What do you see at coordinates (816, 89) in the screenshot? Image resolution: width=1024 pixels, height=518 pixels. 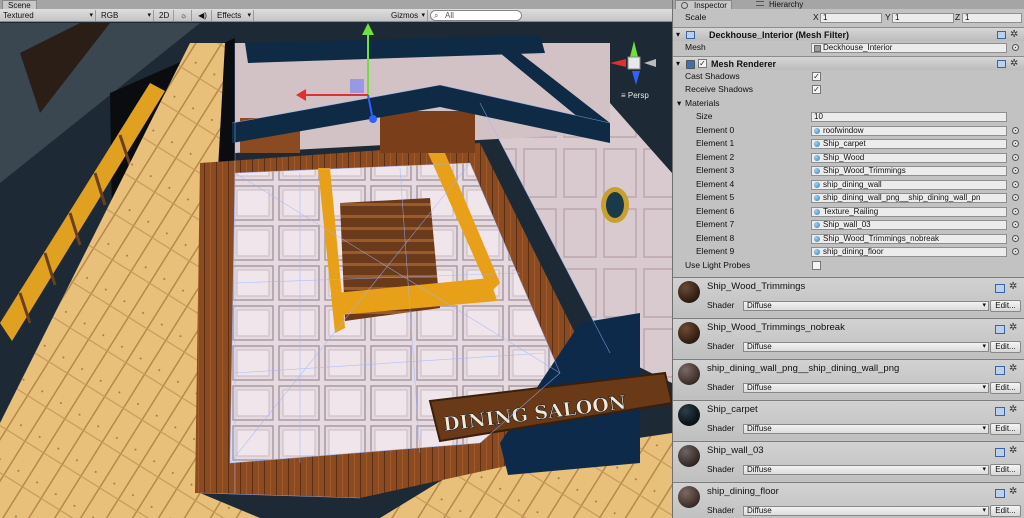 I see `receive-shadows-checkbox: ✓` at bounding box center [816, 89].